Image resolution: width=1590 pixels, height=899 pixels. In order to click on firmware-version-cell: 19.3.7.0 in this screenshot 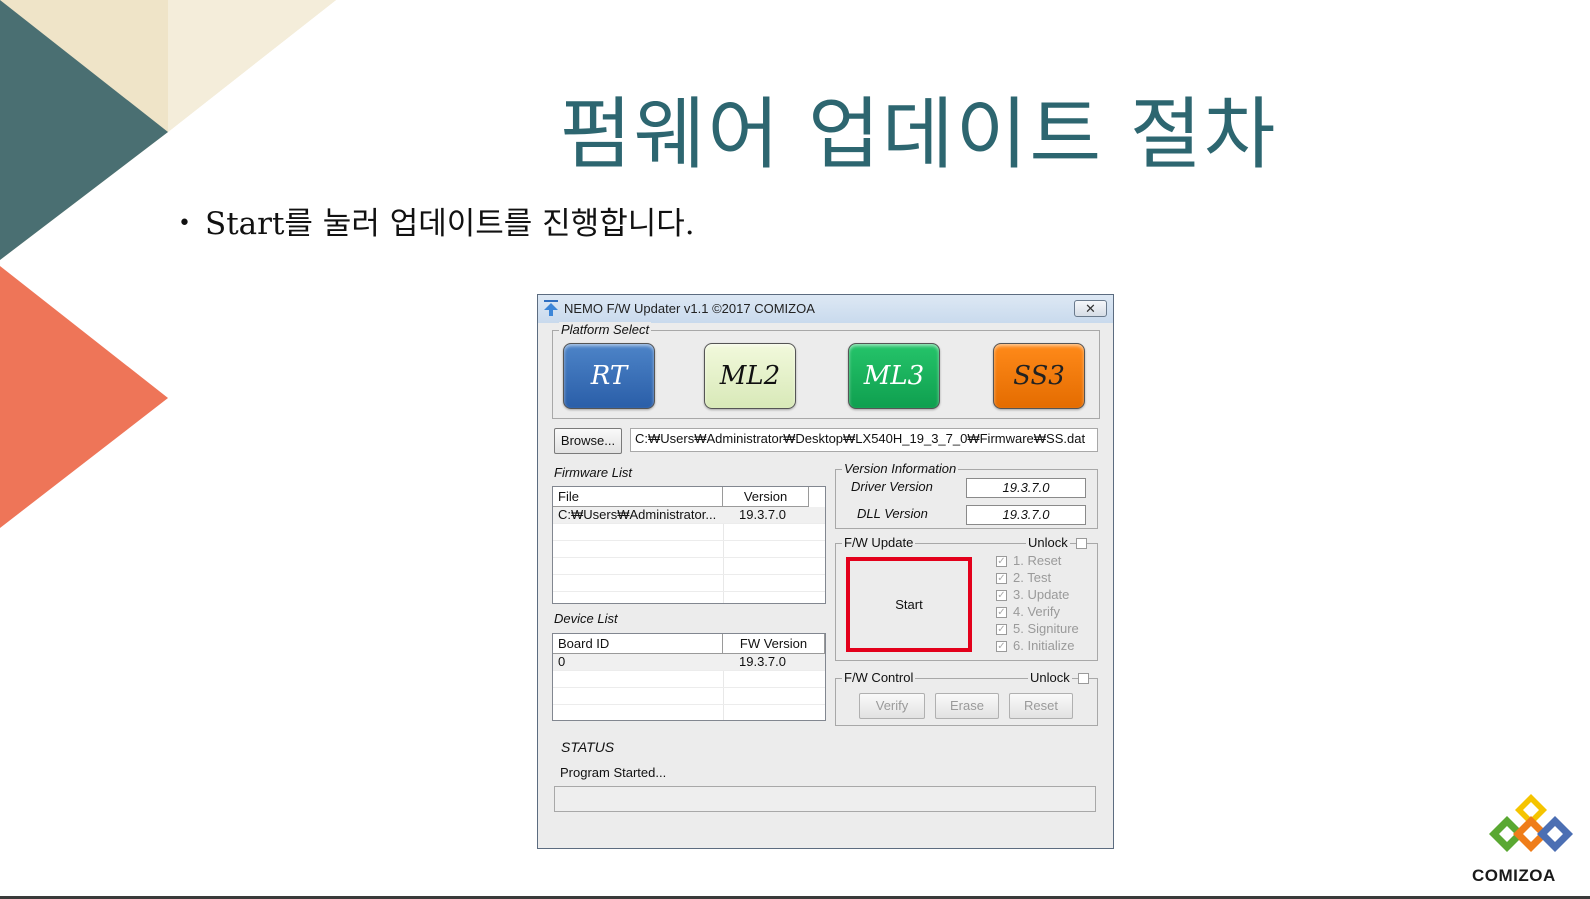, I will do `click(762, 514)`.